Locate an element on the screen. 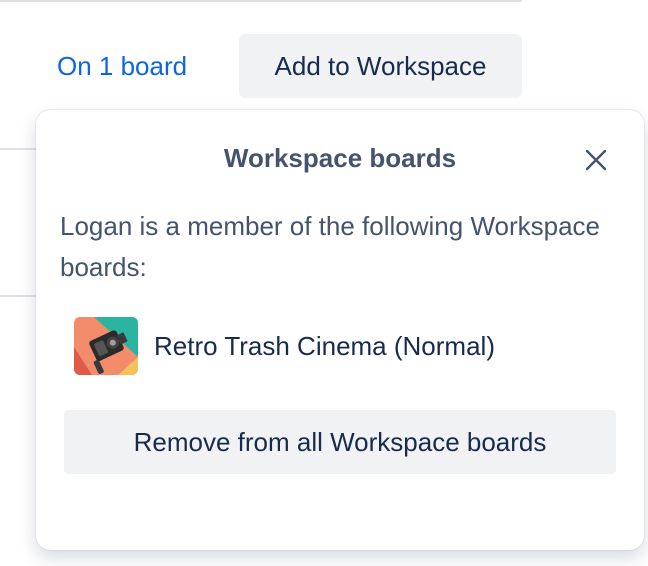  close-icon is located at coordinates (596, 160).